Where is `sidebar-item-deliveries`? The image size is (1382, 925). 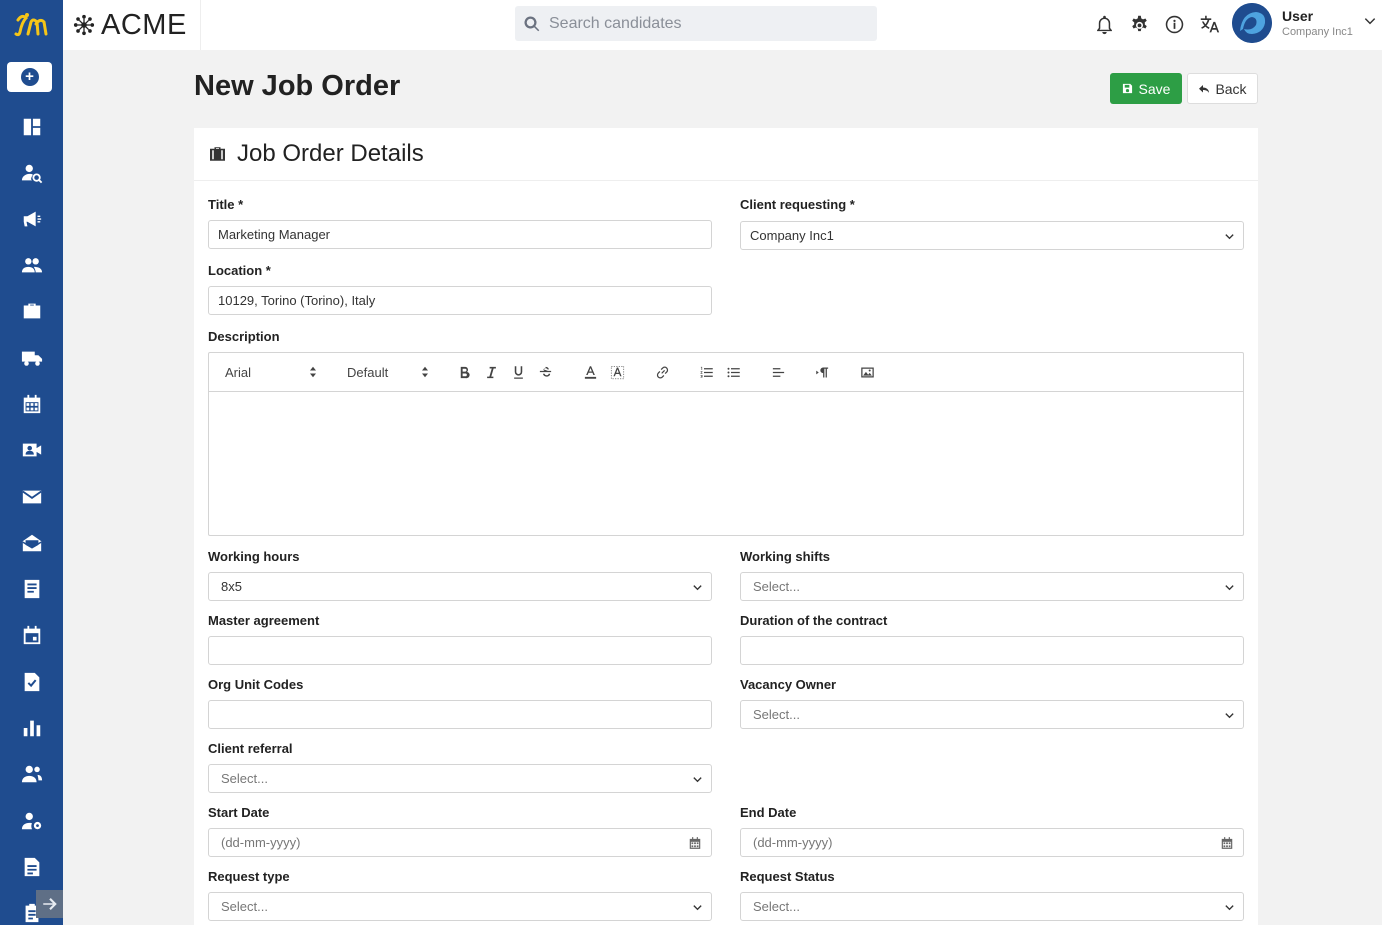 sidebar-item-deliveries is located at coordinates (31, 358).